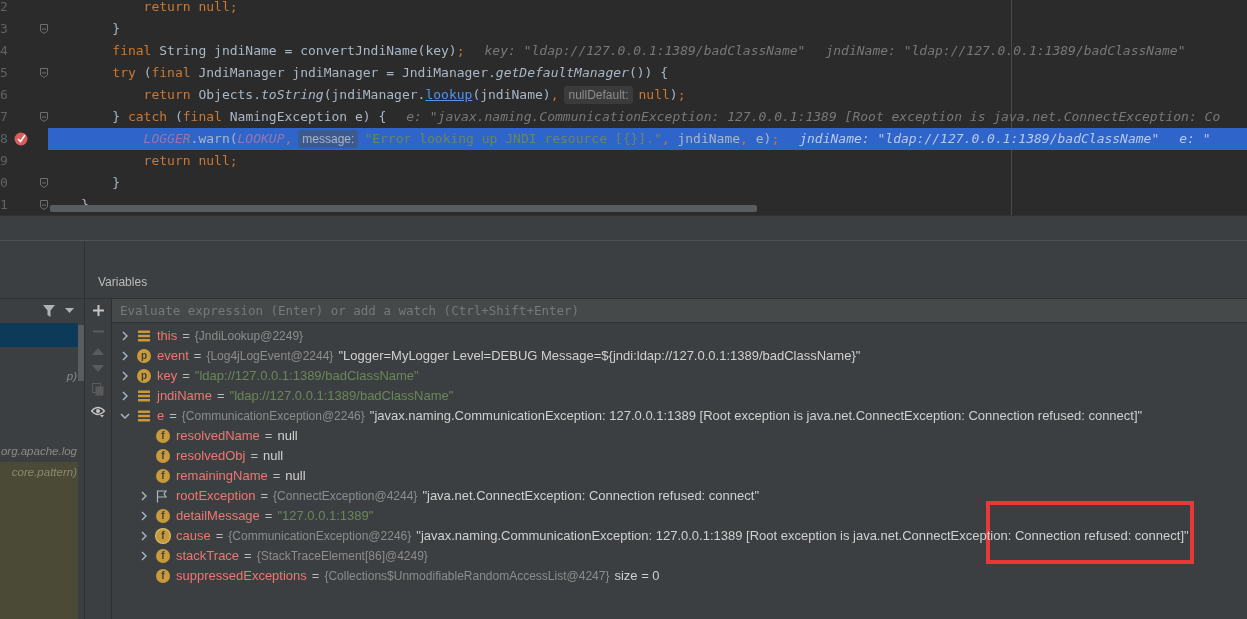  What do you see at coordinates (345, 496) in the screenshot?
I see `object-reference: {ConnectException@4244}` at bounding box center [345, 496].